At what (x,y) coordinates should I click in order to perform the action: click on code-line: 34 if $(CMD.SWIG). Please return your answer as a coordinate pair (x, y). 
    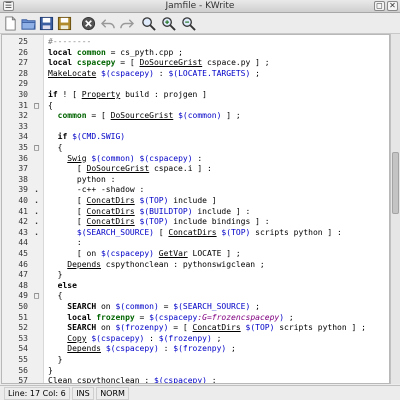
    Looking at the image, I should click on (195, 137).